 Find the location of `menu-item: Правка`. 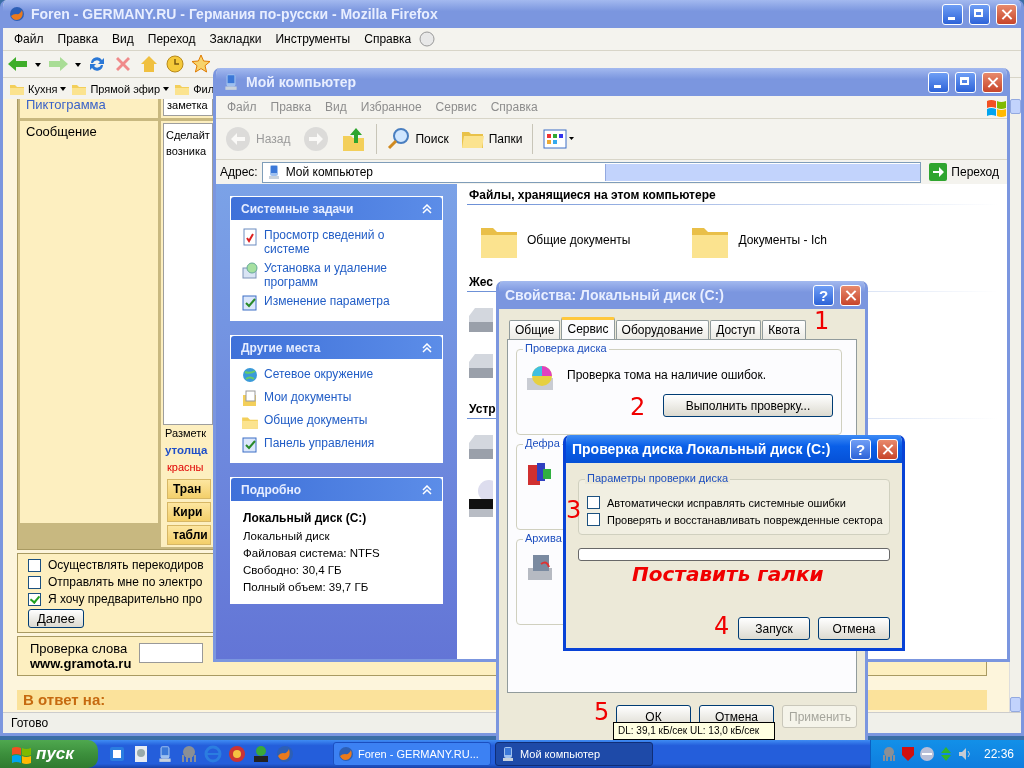

menu-item: Правка is located at coordinates (78, 39).